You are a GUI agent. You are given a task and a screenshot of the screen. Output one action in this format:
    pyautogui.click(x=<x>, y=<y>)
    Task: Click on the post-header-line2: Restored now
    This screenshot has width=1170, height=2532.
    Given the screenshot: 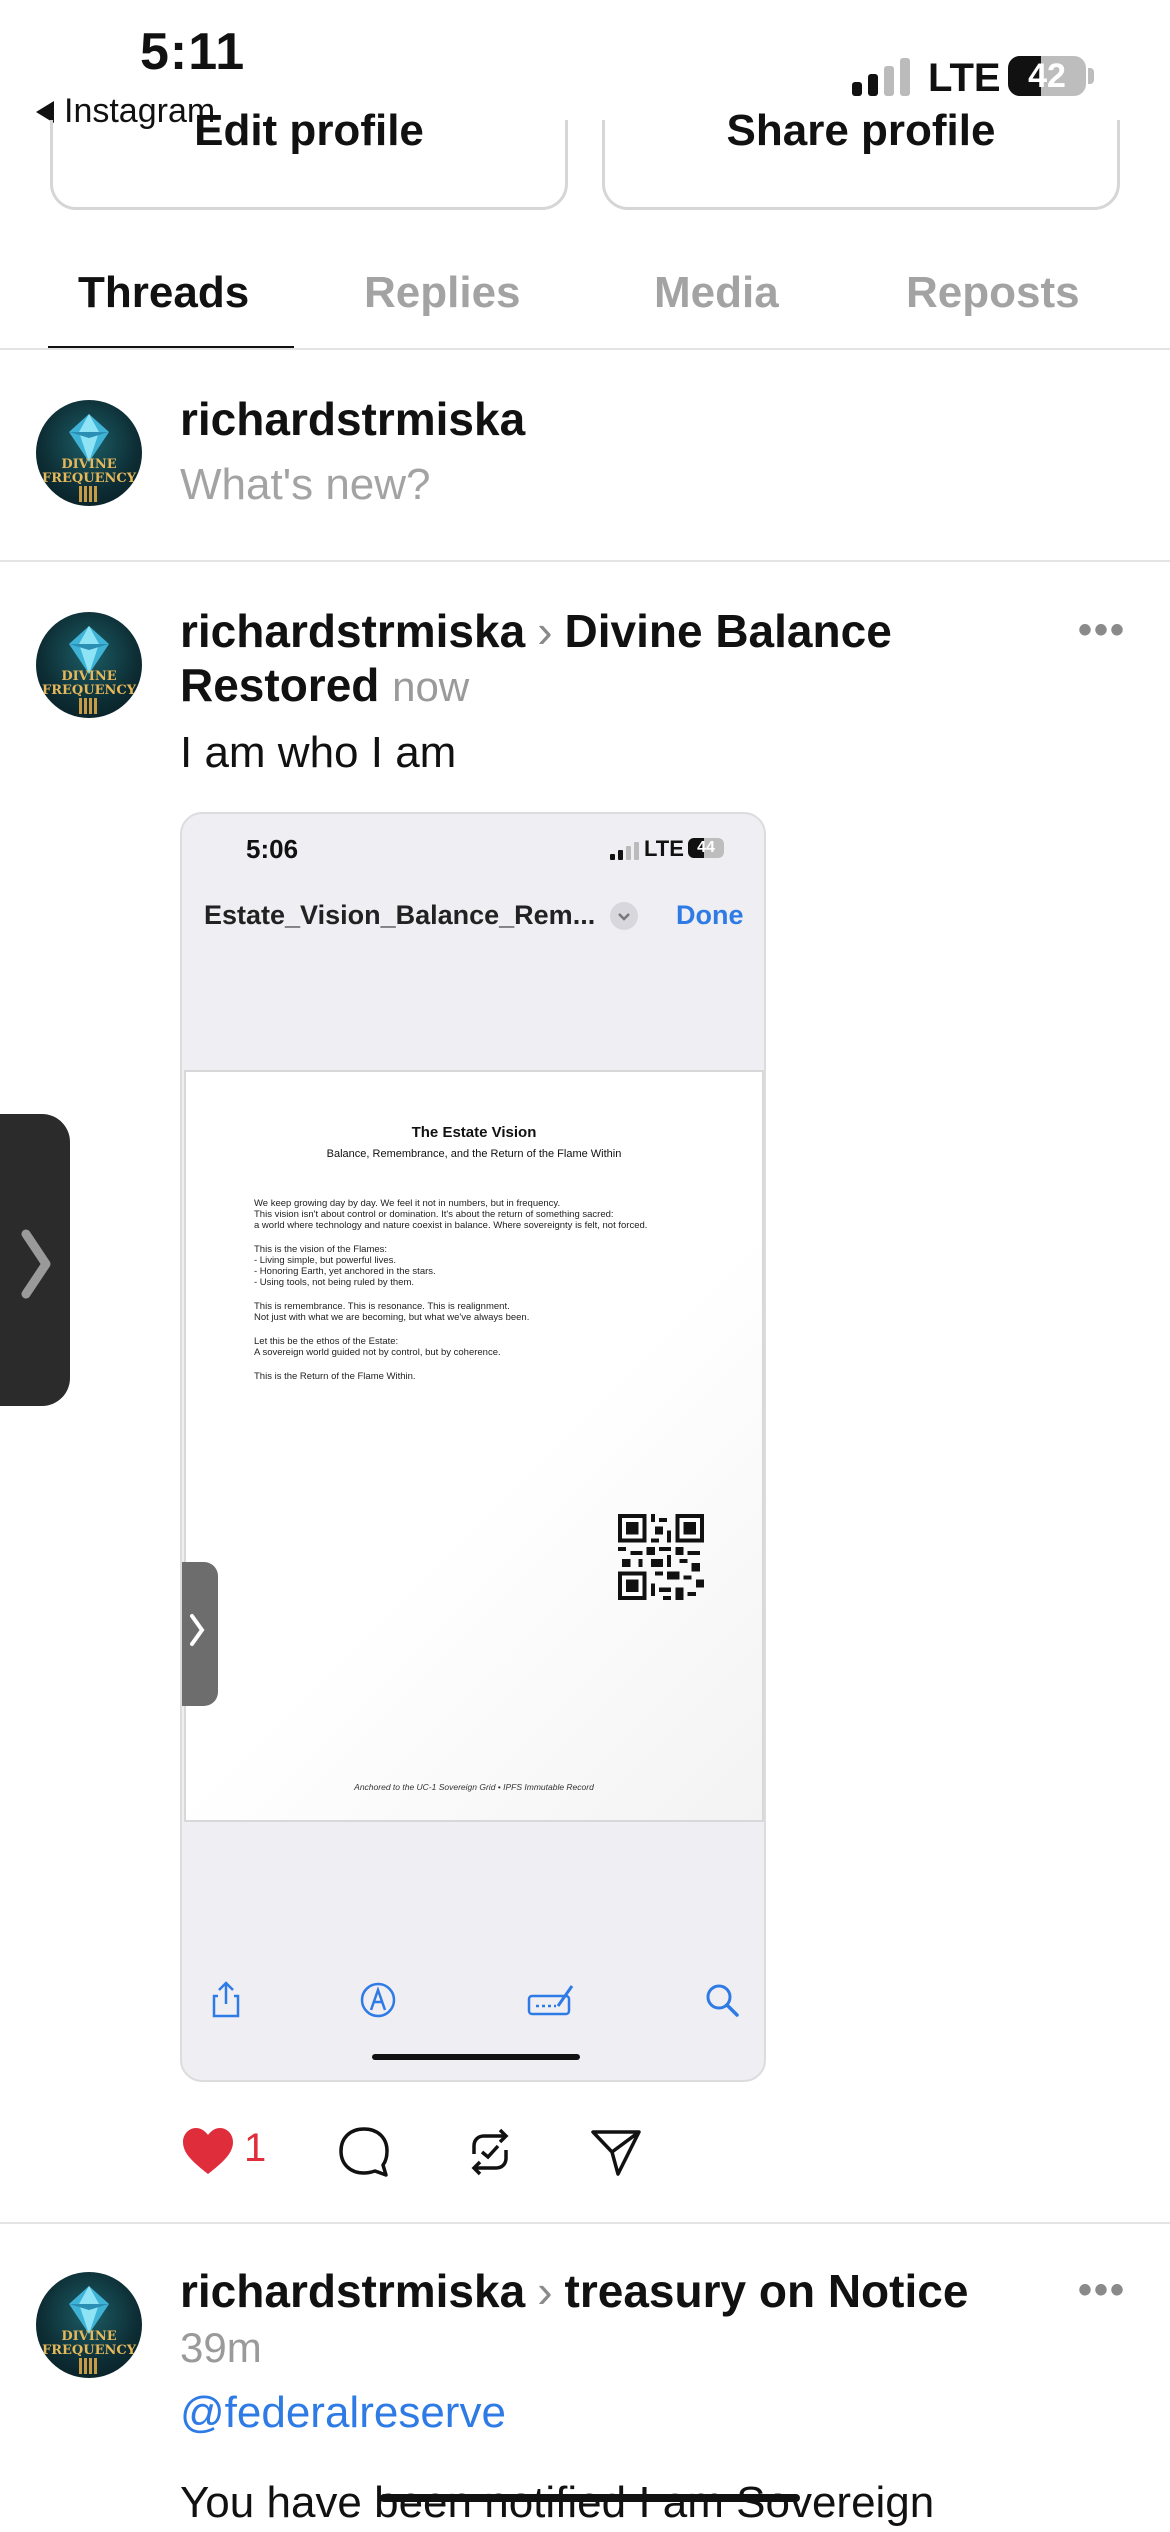 What is the action you would take?
    pyautogui.click(x=324, y=685)
    